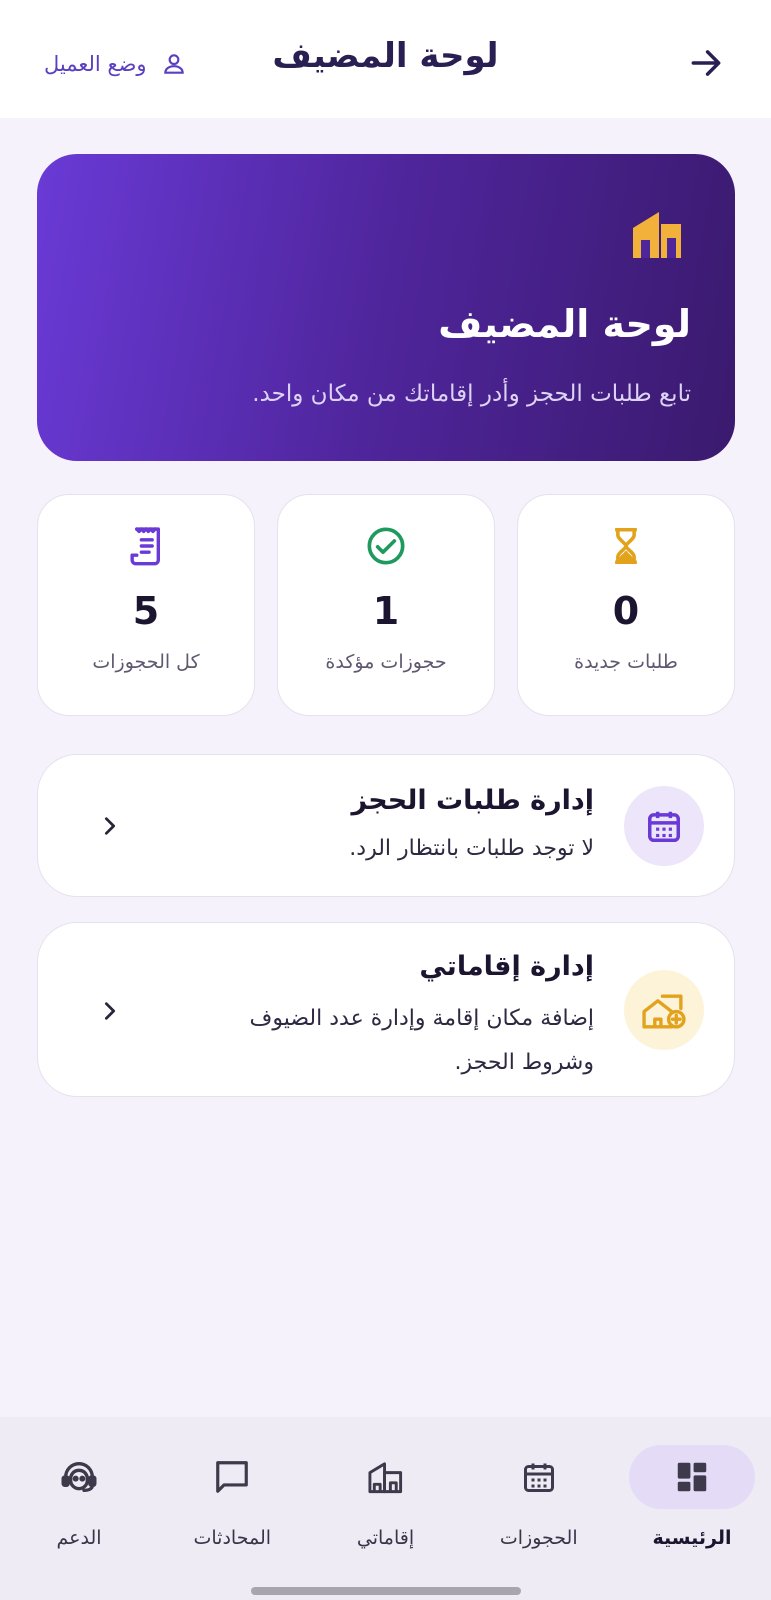 This screenshot has width=771, height=1600. What do you see at coordinates (385, 59) in the screenshot?
I see `top-app-bar: لوحة المضيف وضع العميل` at bounding box center [385, 59].